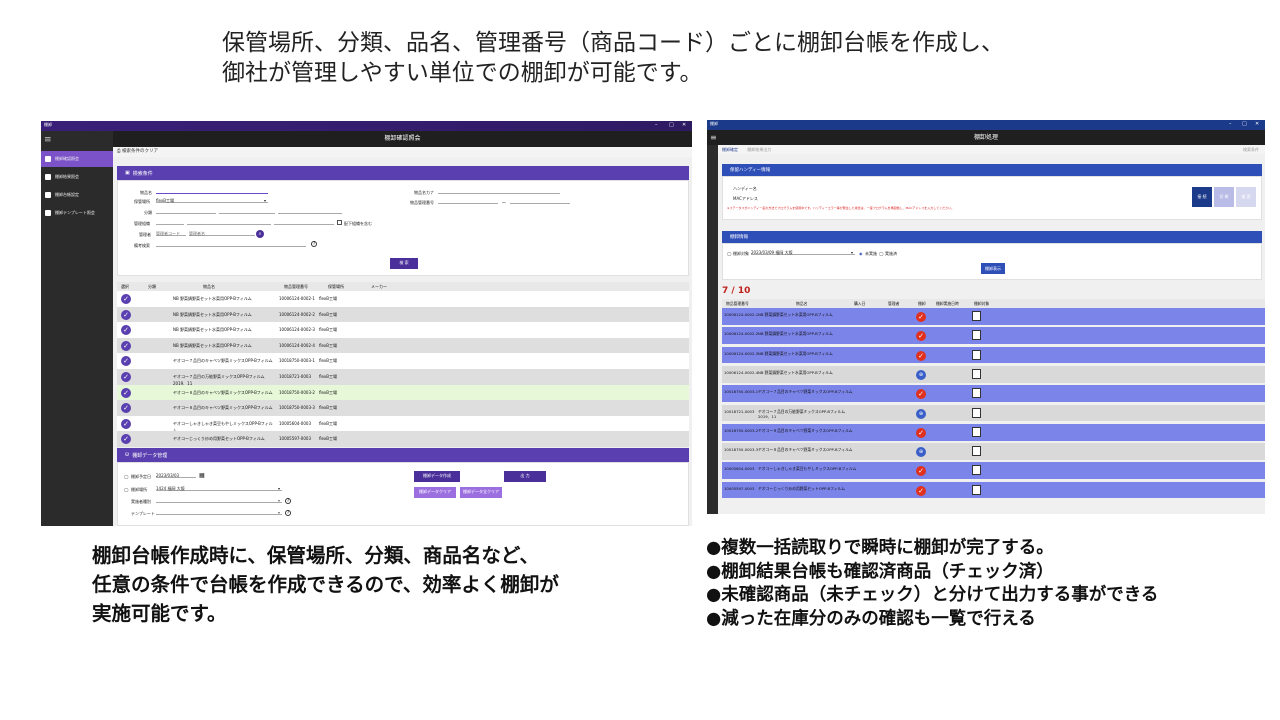 This screenshot has height=720, width=1280. I want to click on planned-date-radio: ◯, so click(126, 476).